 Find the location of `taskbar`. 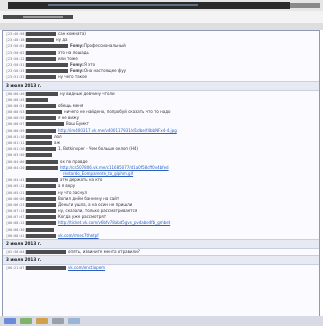

taskbar is located at coordinates (161, 321).